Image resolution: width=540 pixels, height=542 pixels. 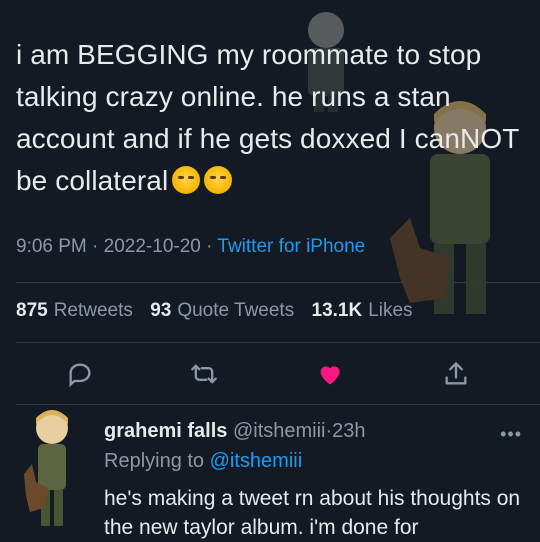 I want to click on likes-label: Likes, so click(x=390, y=310).